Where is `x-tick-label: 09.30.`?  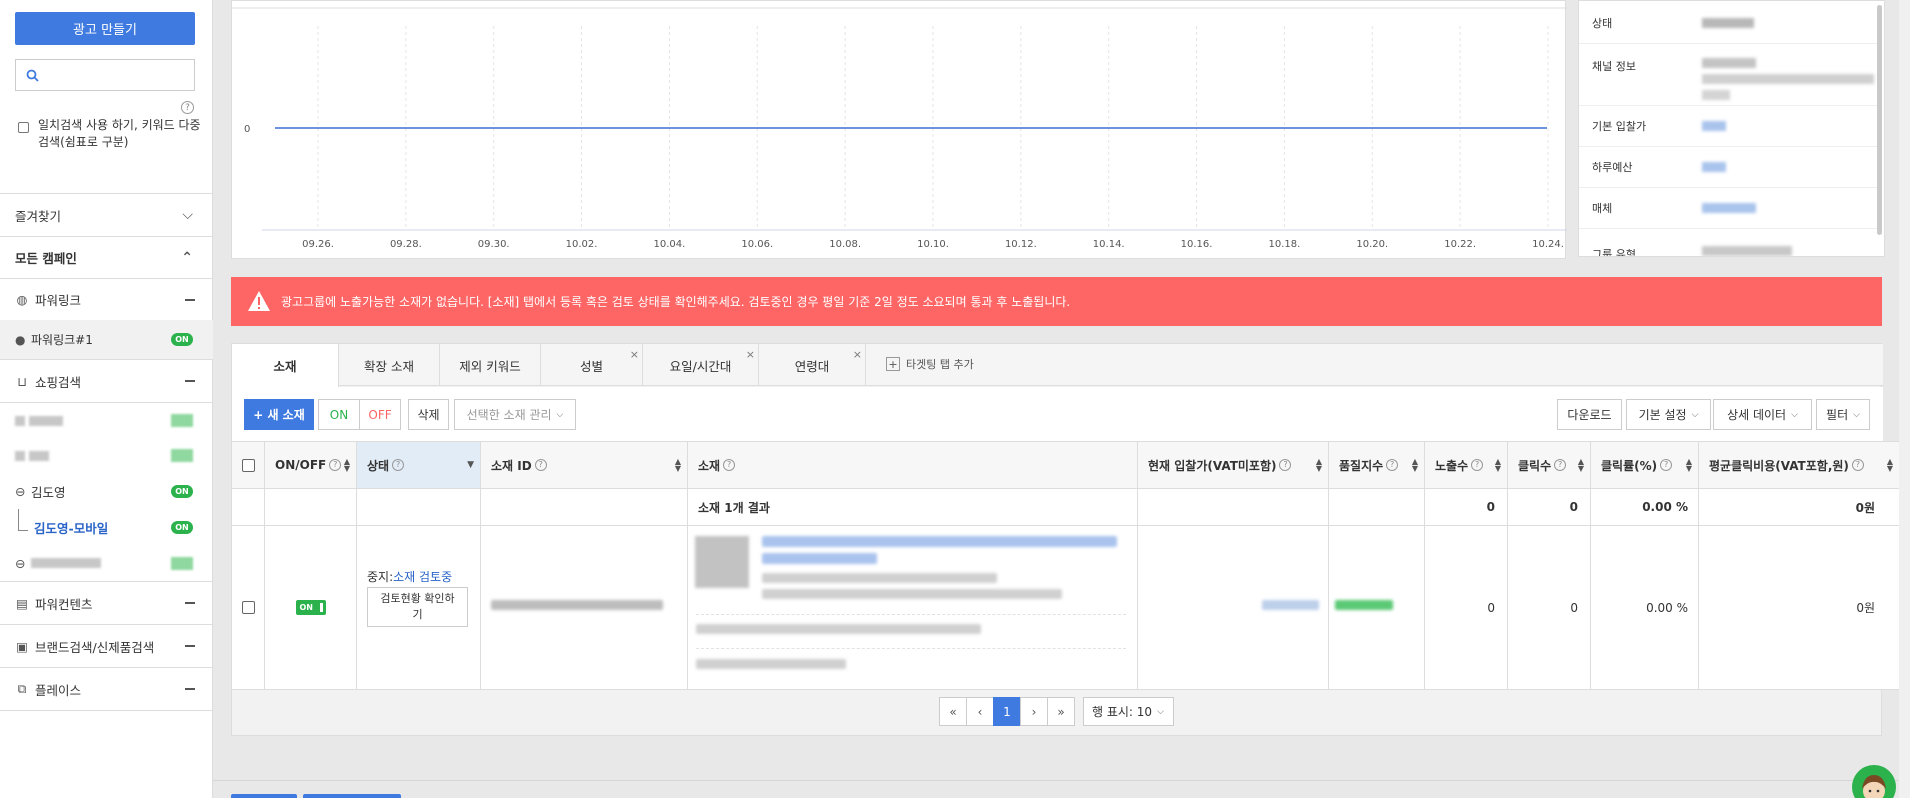 x-tick-label: 09.30. is located at coordinates (494, 244).